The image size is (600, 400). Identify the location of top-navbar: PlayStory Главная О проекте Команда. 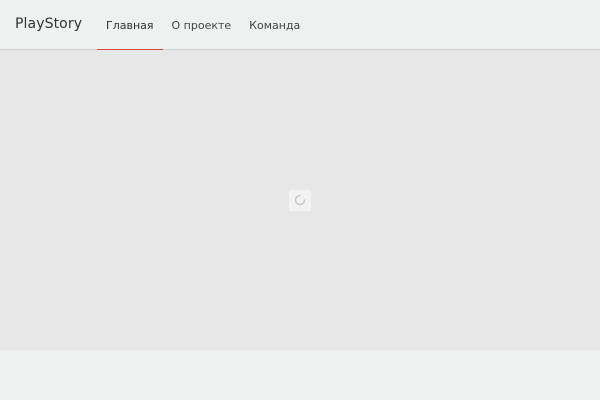
(300, 25).